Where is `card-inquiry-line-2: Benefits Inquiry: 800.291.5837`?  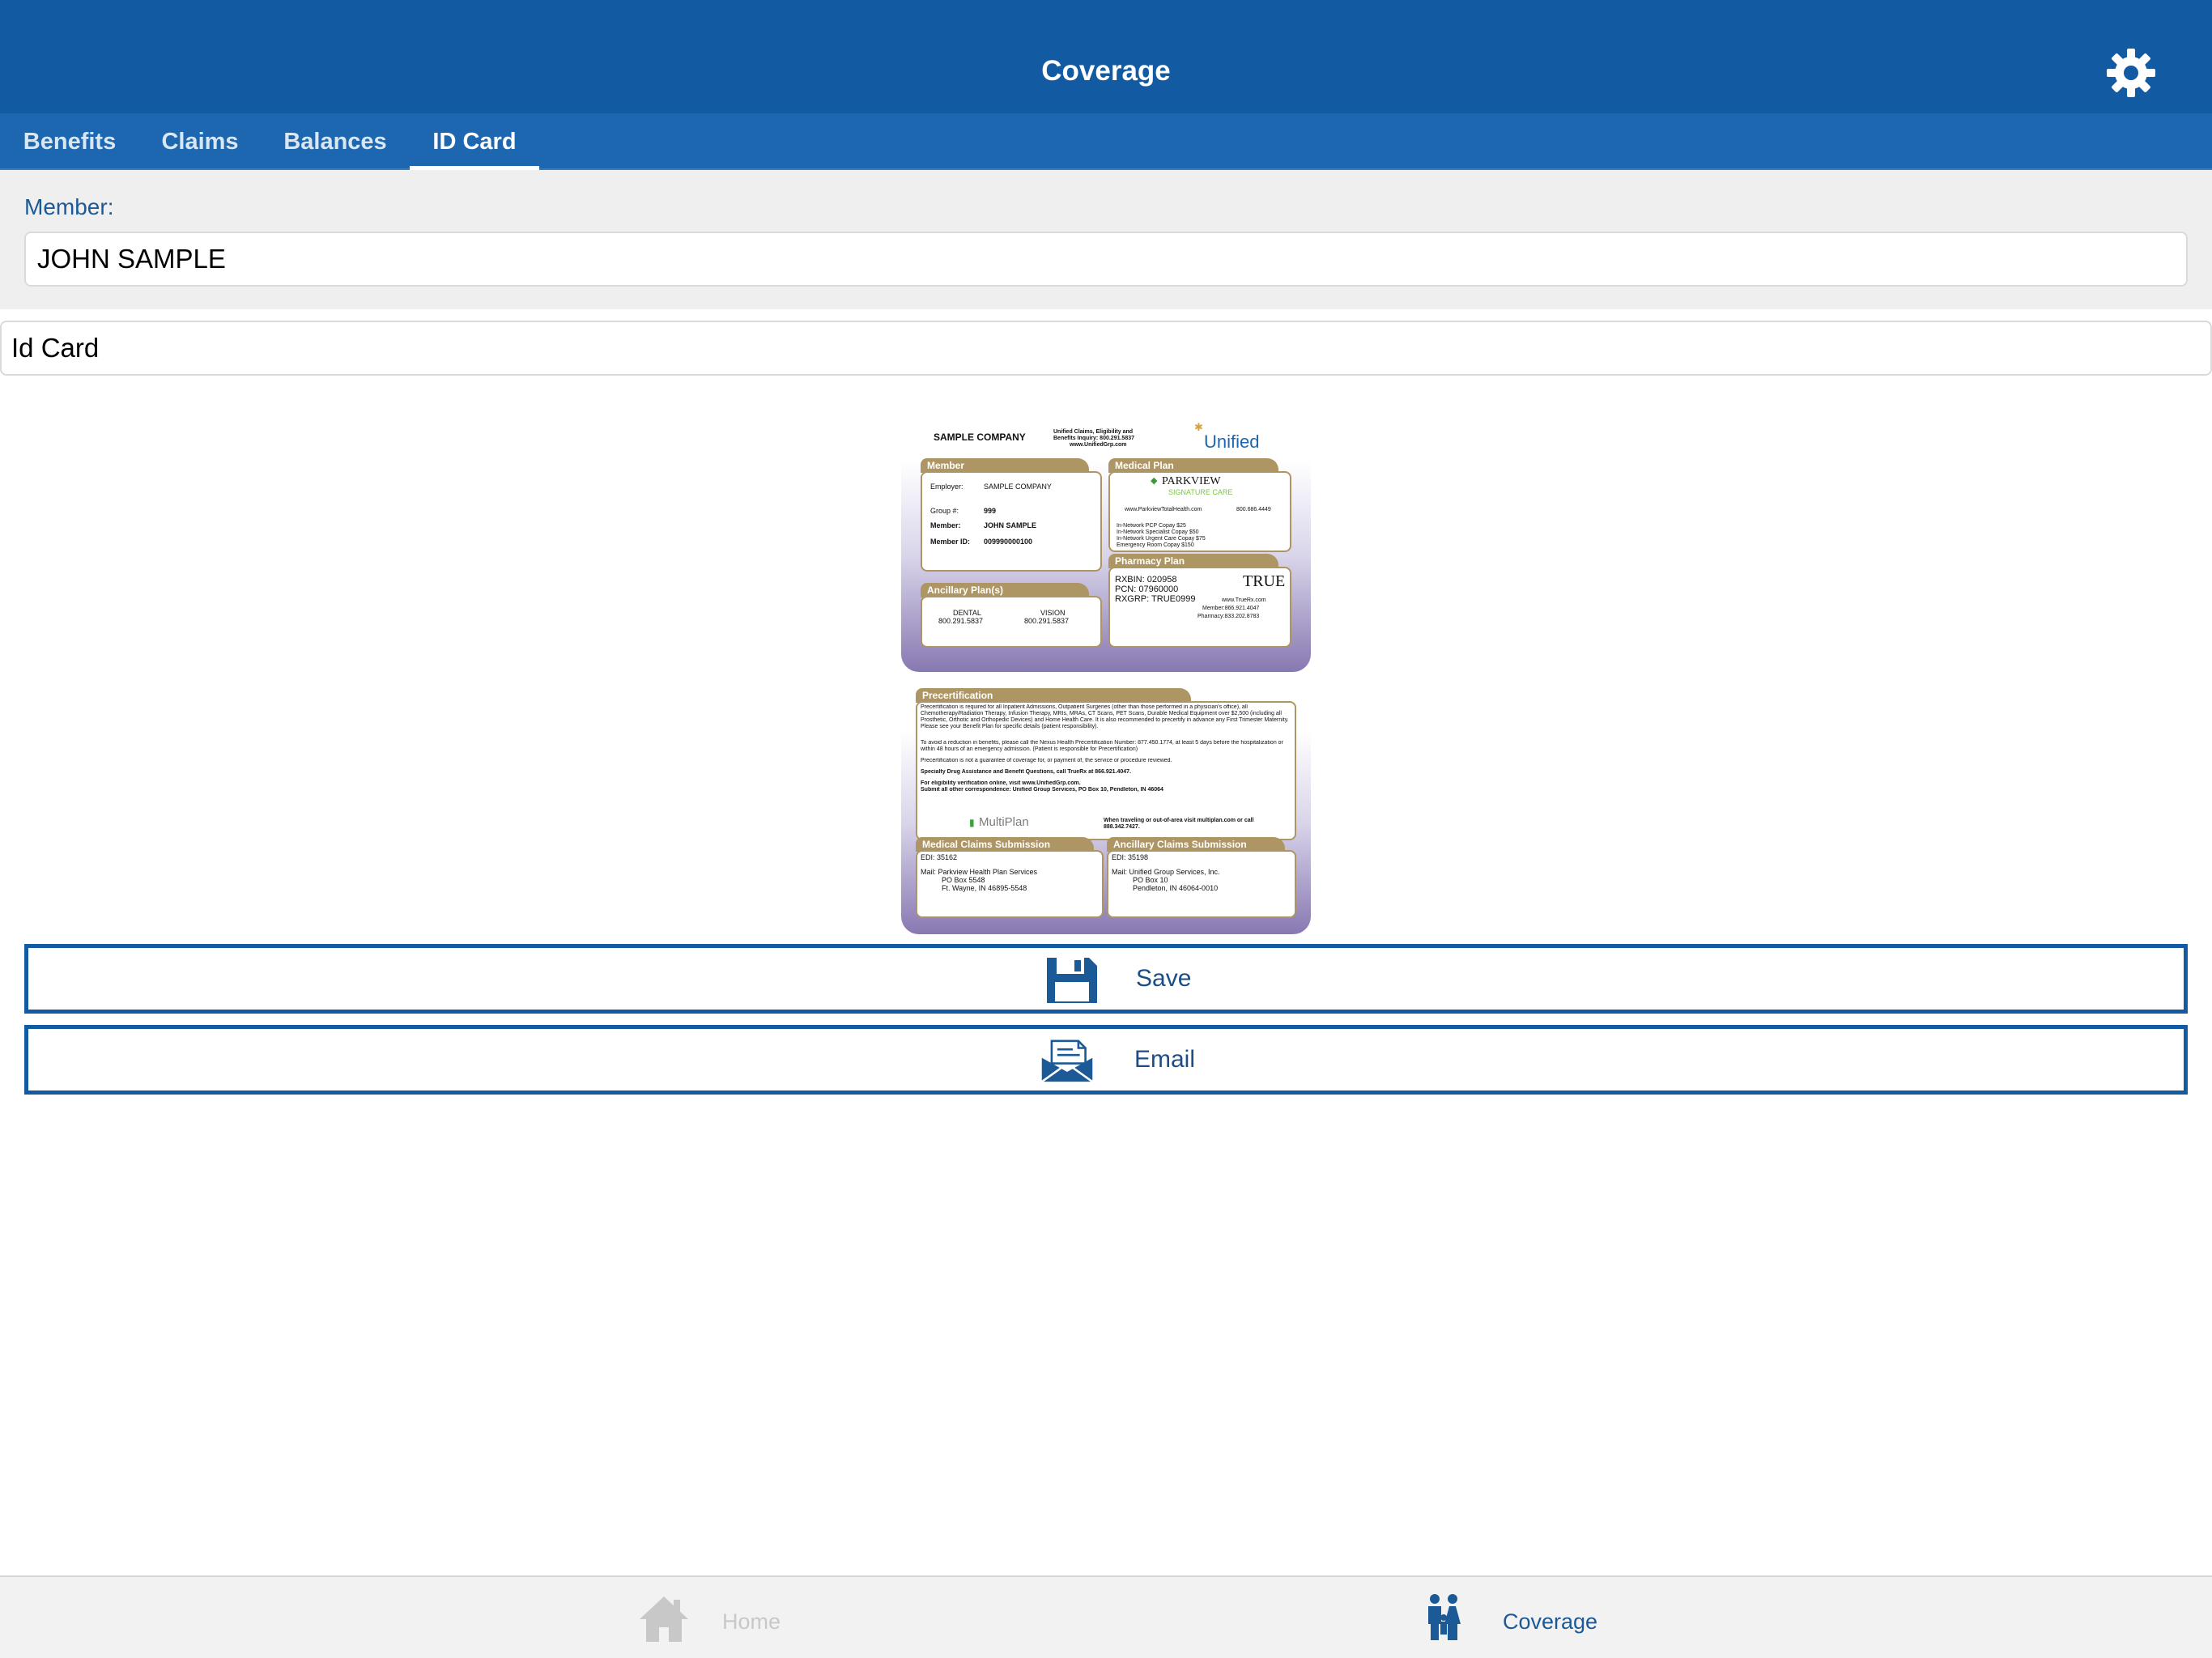
card-inquiry-line-2: Benefits Inquiry: 800.291.5837 is located at coordinates (1094, 438).